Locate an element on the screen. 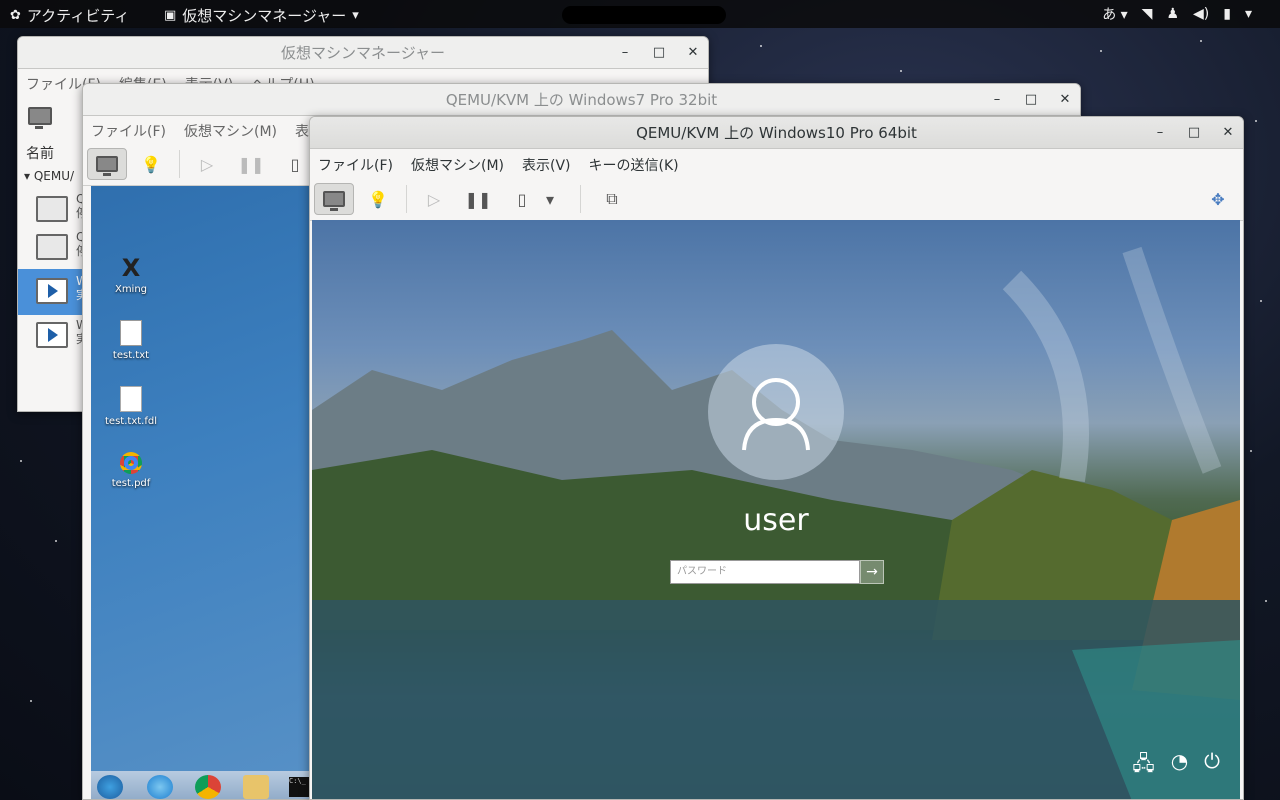 Image resolution: width=1280 pixels, height=800 pixels. win7-taskbar: C:\_ is located at coordinates (206, 785).